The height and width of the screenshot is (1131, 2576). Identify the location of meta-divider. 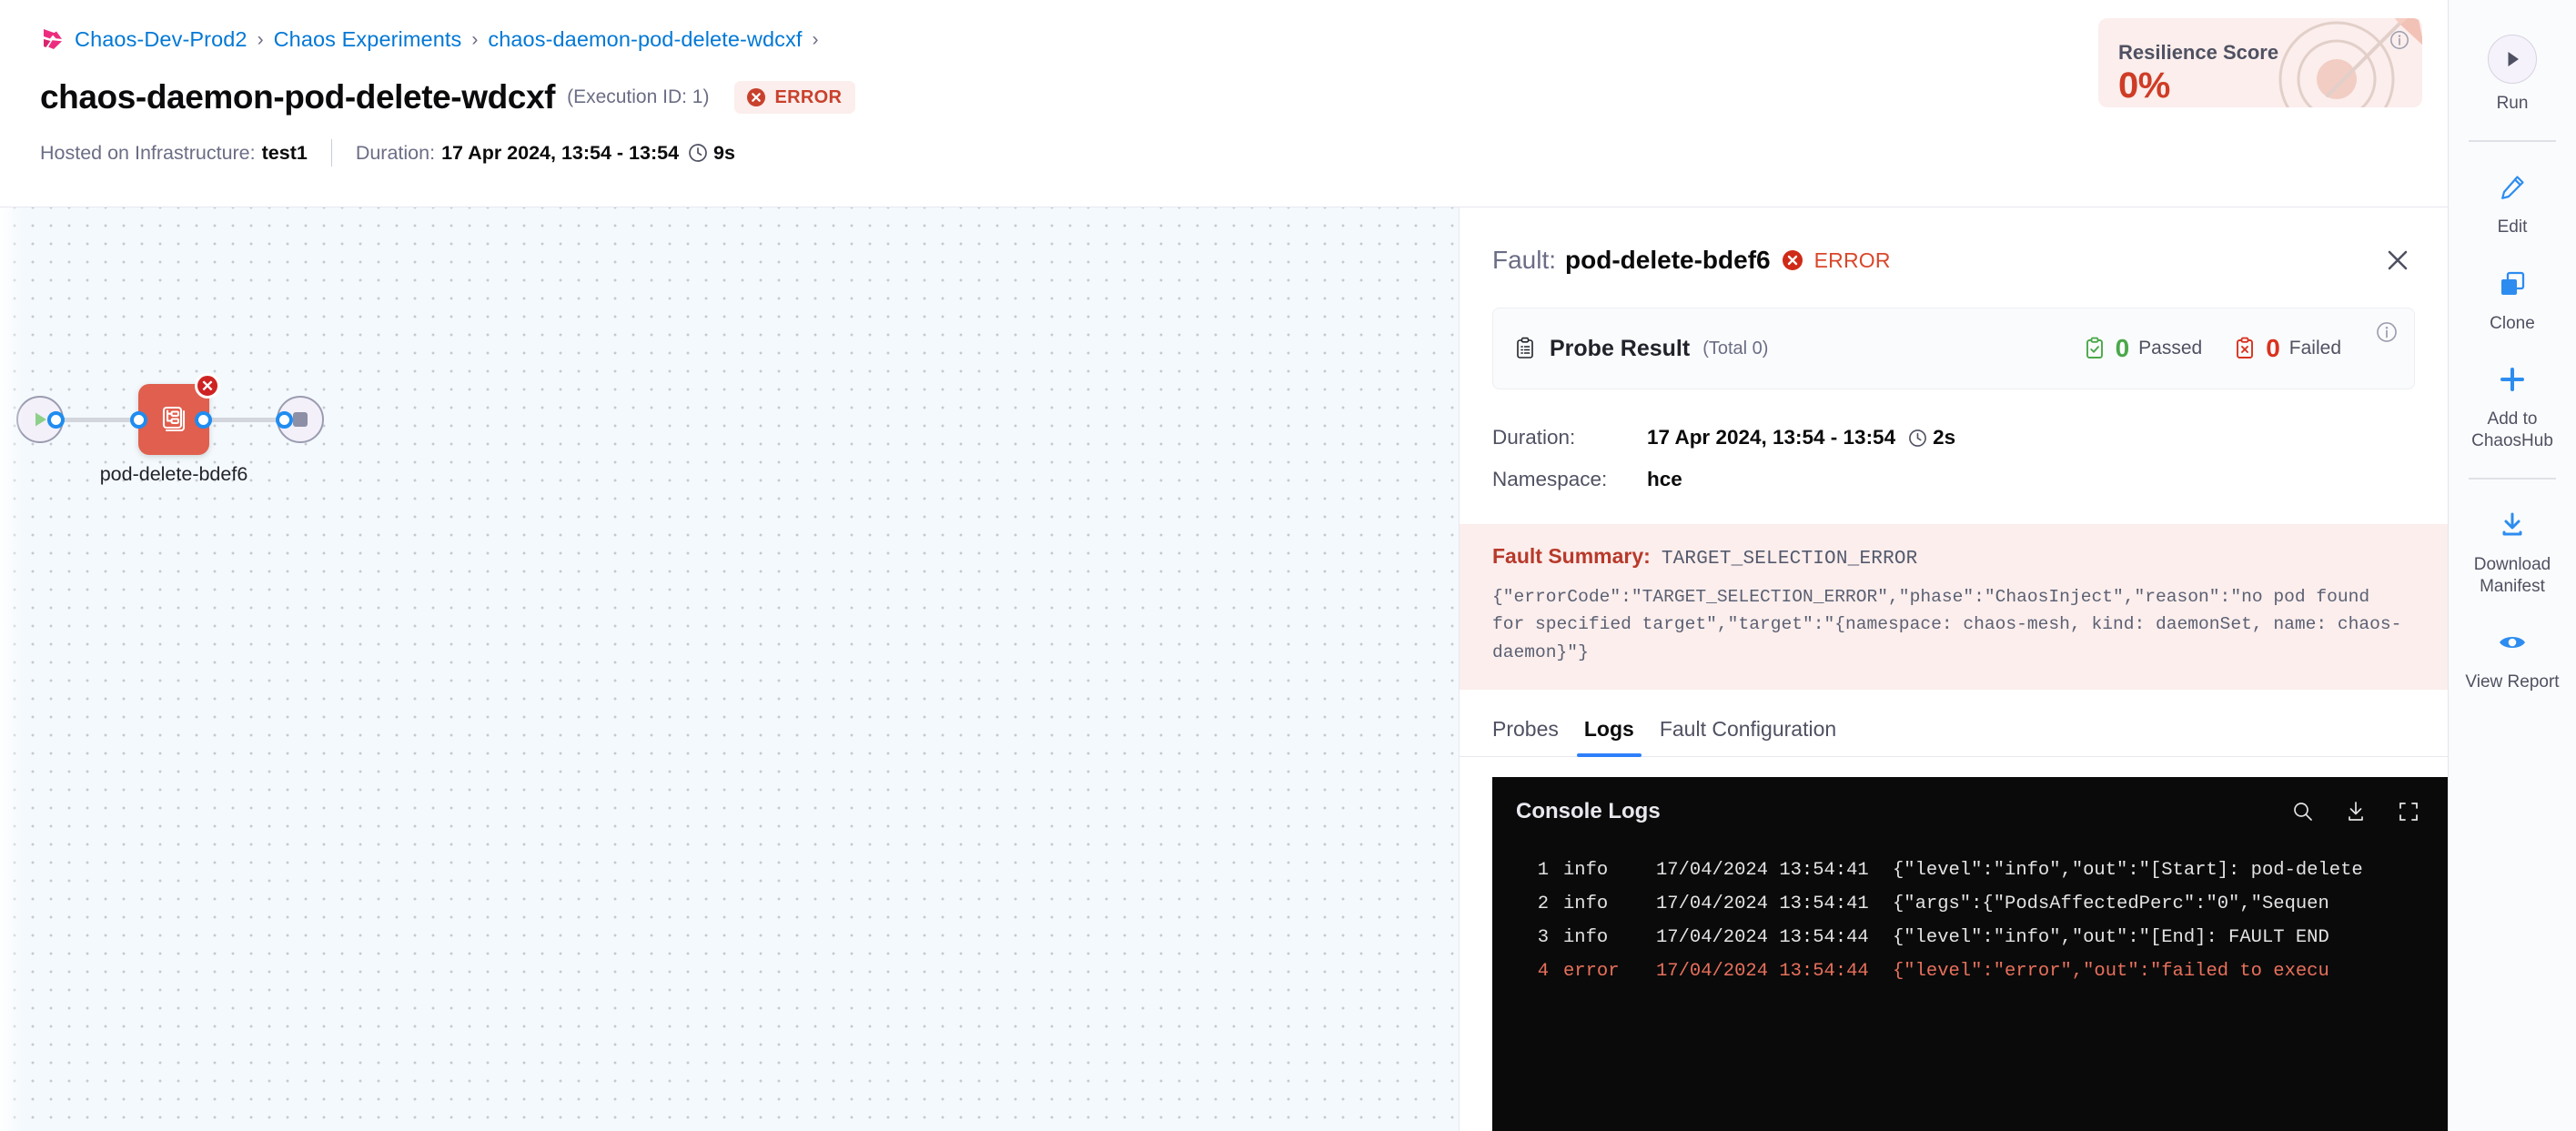
(331, 153).